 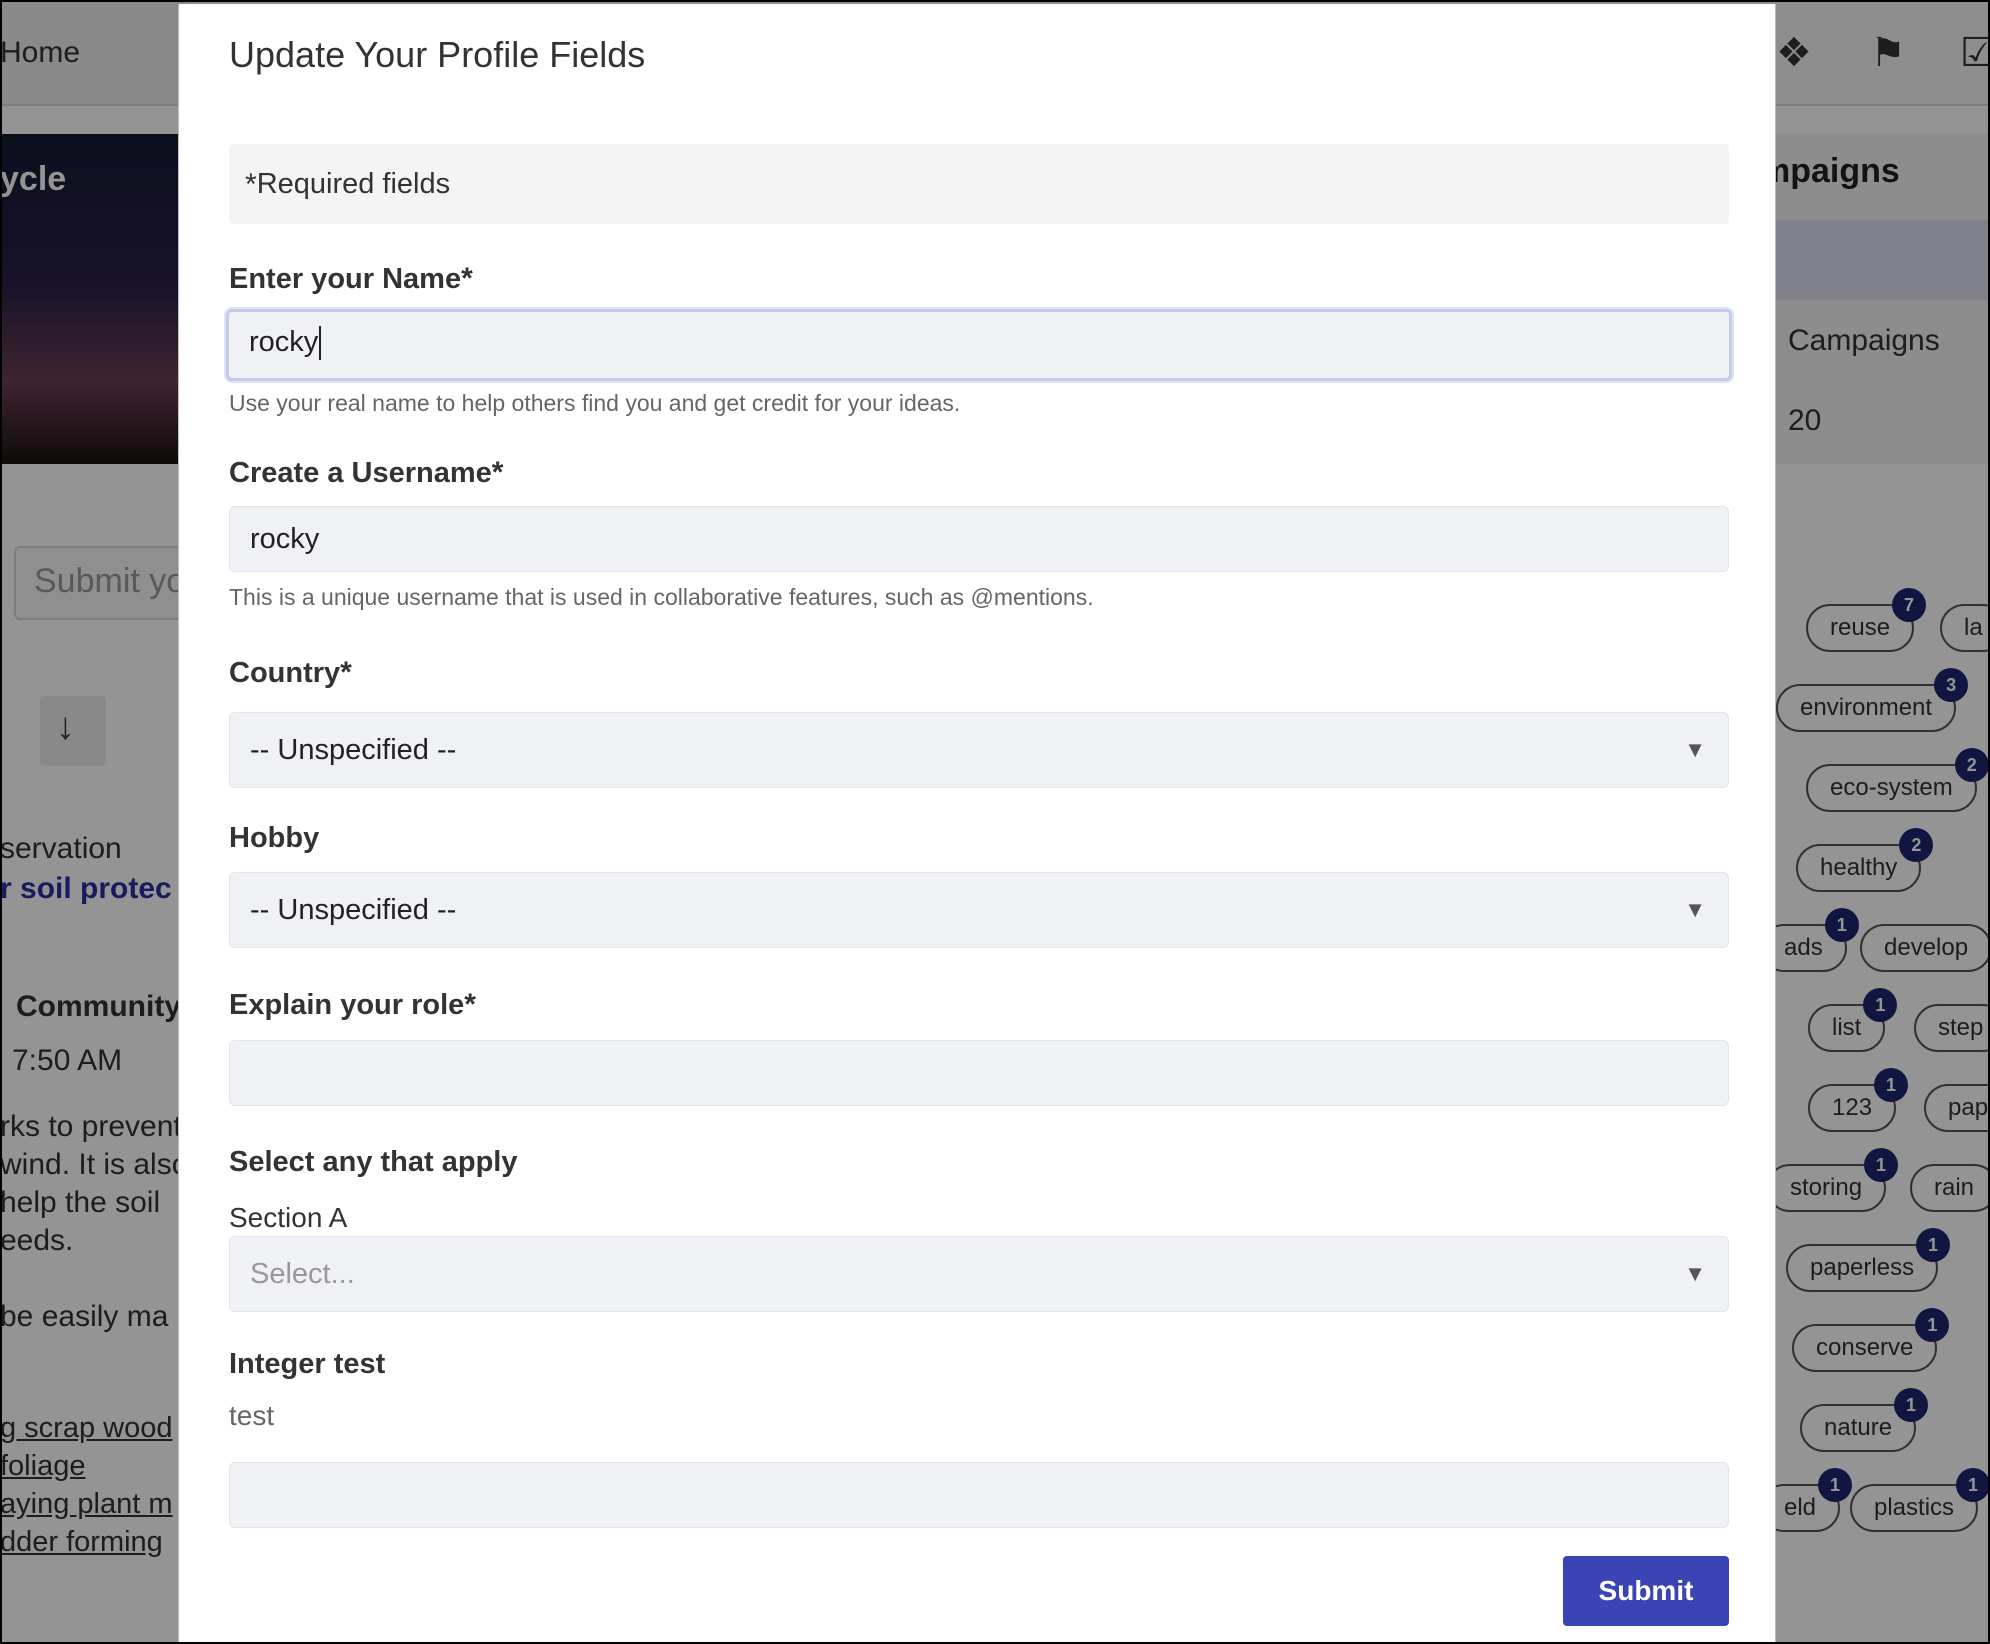 I want to click on username-input: rocky, so click(x=979, y=539).